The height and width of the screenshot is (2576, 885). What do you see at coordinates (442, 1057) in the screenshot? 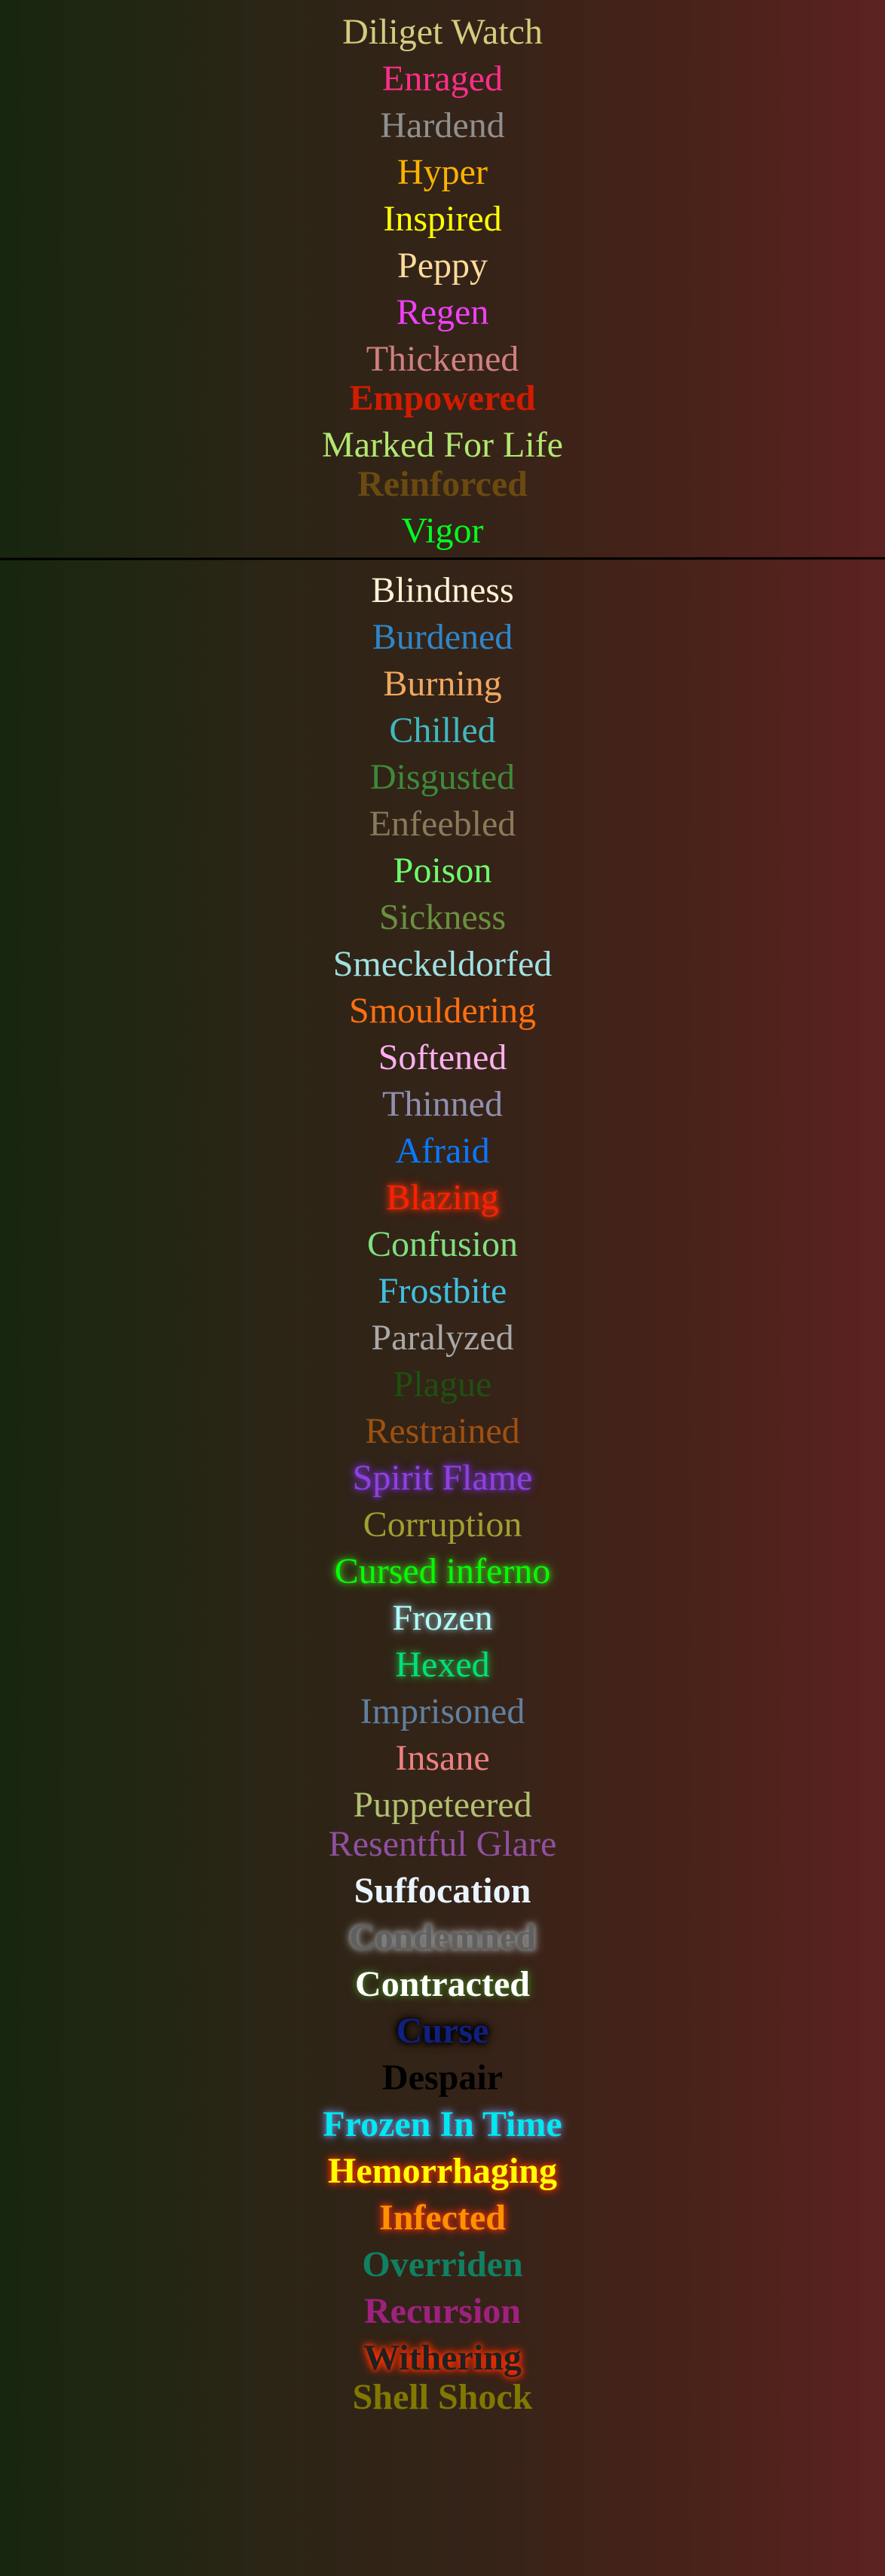
I see `debuff-softened: Softened` at bounding box center [442, 1057].